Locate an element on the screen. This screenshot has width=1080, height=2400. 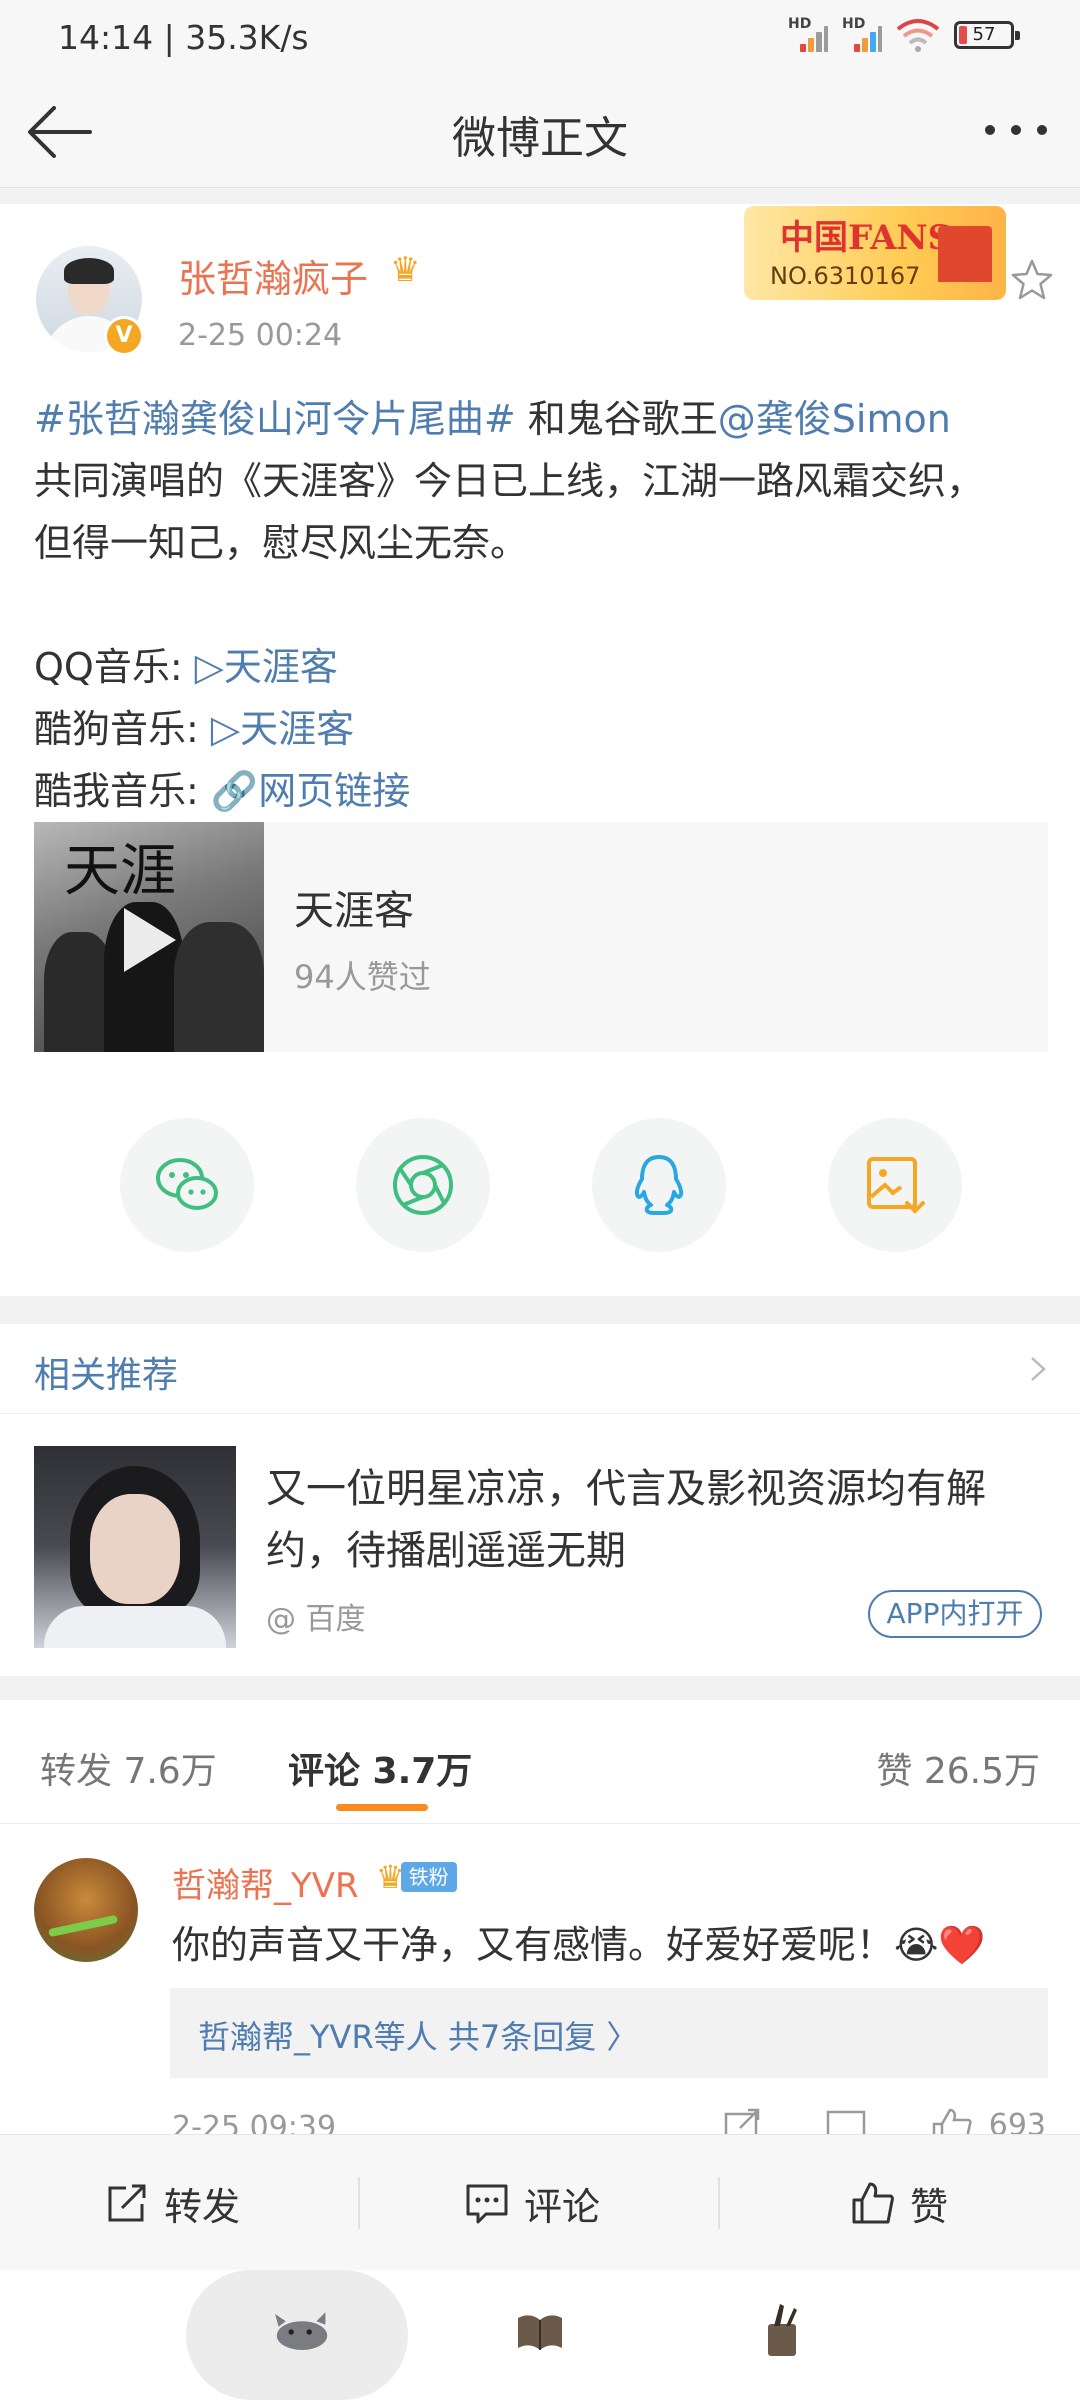
iron-fan-tag: 铁粉 is located at coordinates (428, 1877).